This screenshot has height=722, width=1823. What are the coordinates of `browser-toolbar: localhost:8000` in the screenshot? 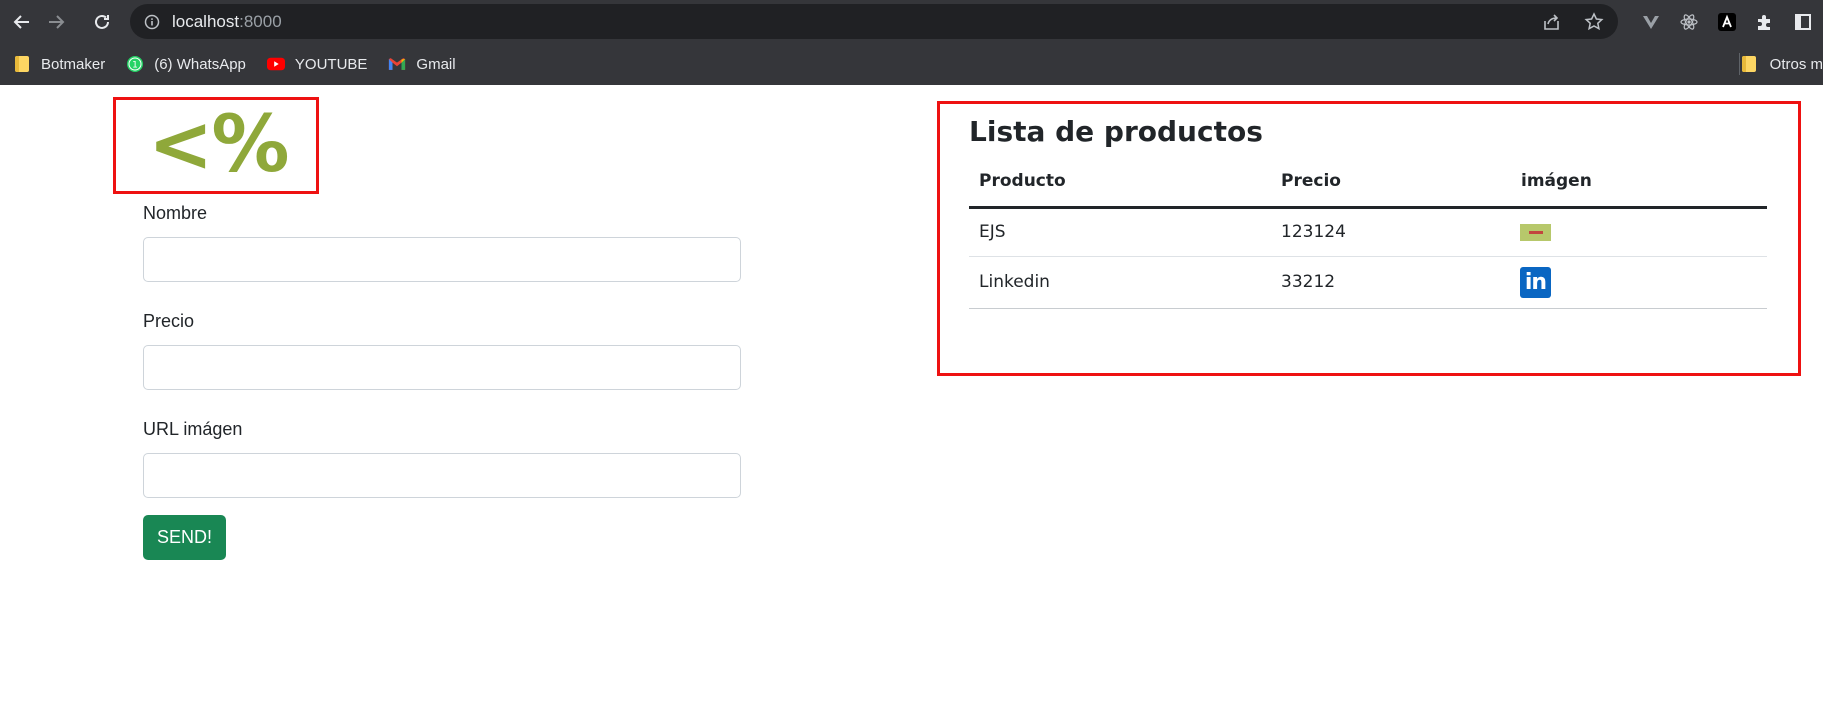 It's located at (911, 21).